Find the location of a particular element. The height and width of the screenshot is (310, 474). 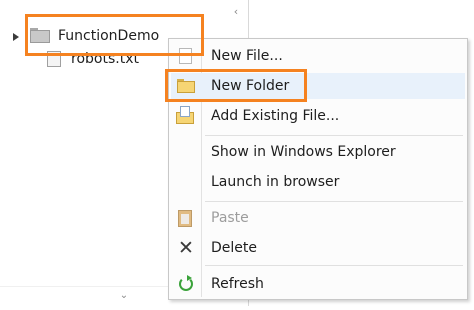

menu-item-show-in-explorer: Show in Windows Explorer is located at coordinates (318, 152).